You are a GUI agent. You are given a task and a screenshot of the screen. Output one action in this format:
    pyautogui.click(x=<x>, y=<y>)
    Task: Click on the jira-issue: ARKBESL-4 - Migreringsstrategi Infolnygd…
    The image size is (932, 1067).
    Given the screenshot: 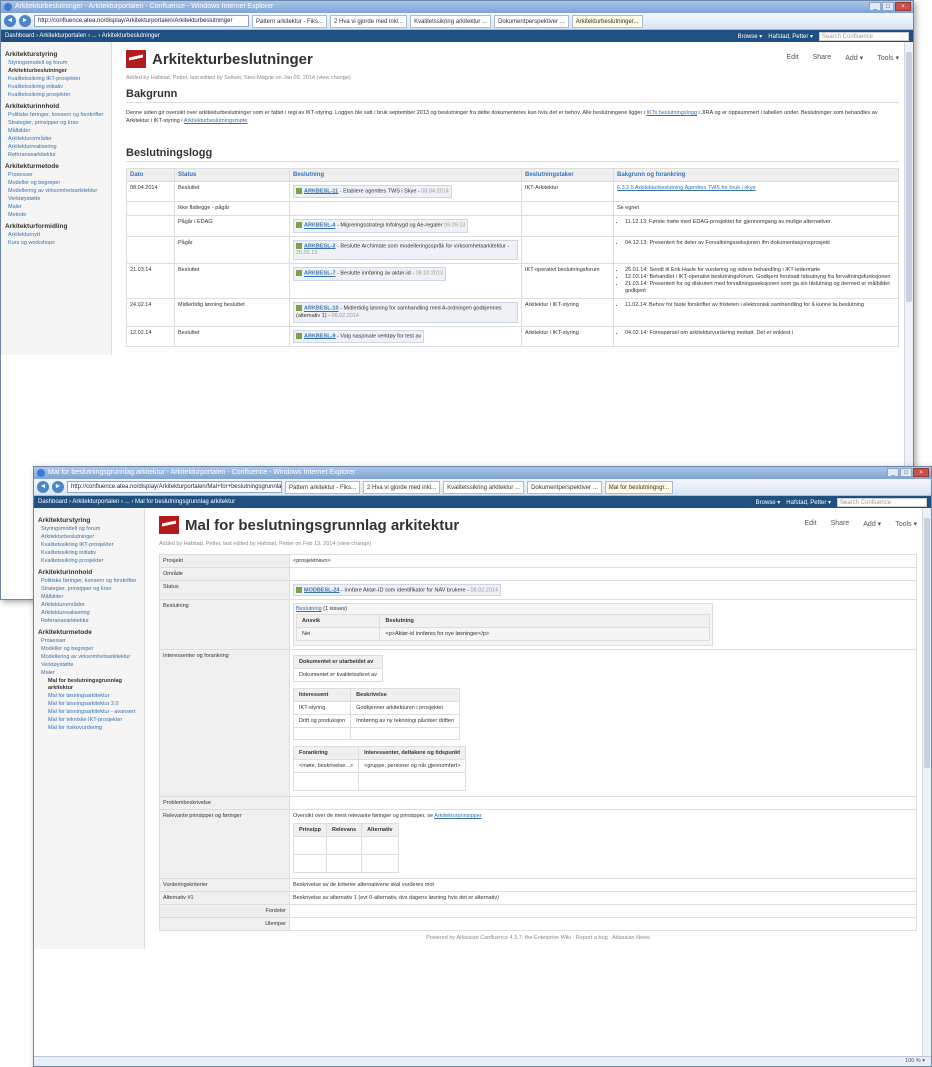 What is the action you would take?
    pyautogui.click(x=381, y=226)
    